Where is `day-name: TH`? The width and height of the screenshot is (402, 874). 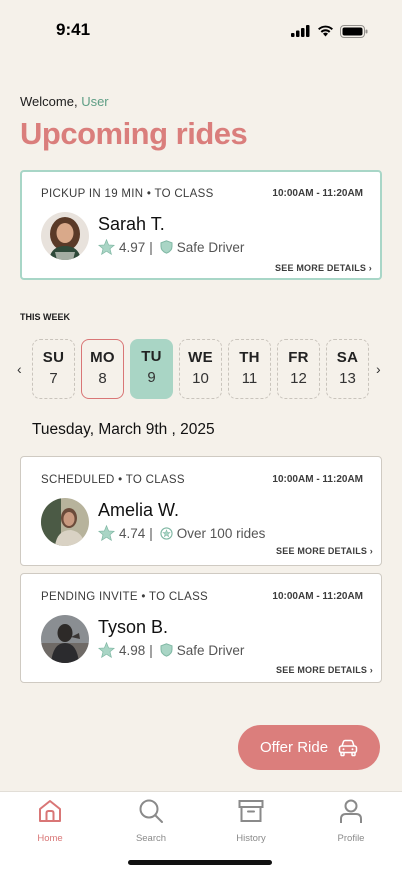 day-name: TH is located at coordinates (249, 357).